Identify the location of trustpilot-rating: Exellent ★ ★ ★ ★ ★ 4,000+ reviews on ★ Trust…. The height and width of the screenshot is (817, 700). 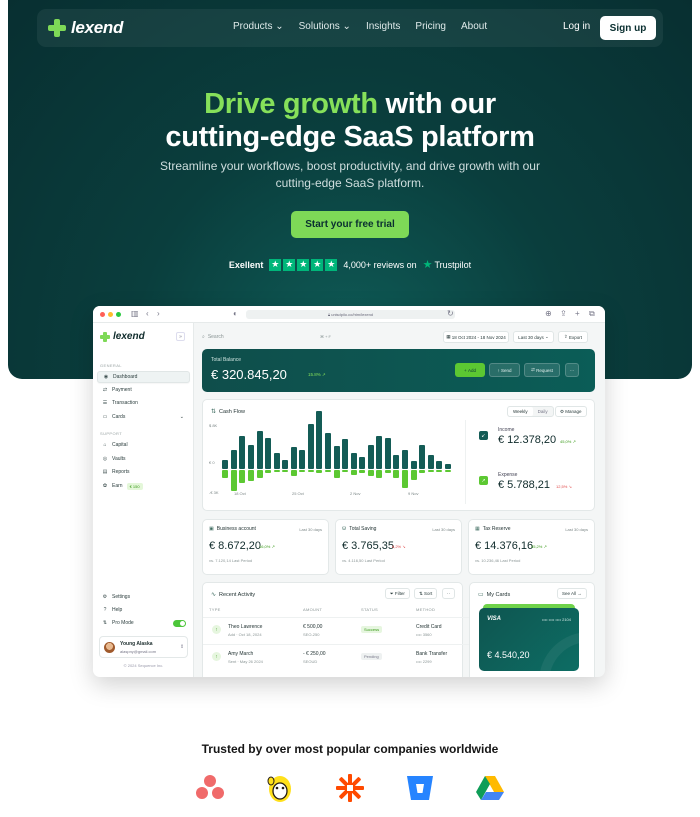
(350, 264).